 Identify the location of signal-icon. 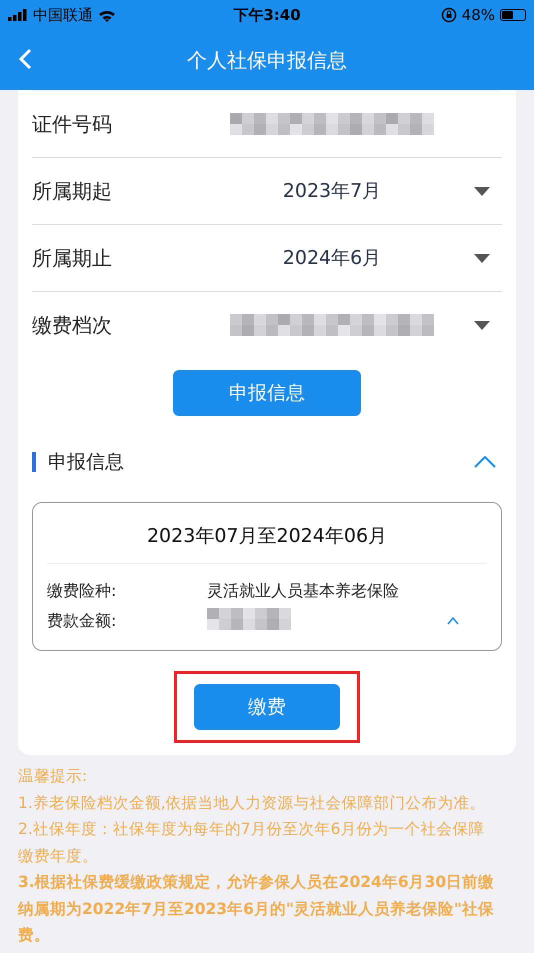
(18, 15).